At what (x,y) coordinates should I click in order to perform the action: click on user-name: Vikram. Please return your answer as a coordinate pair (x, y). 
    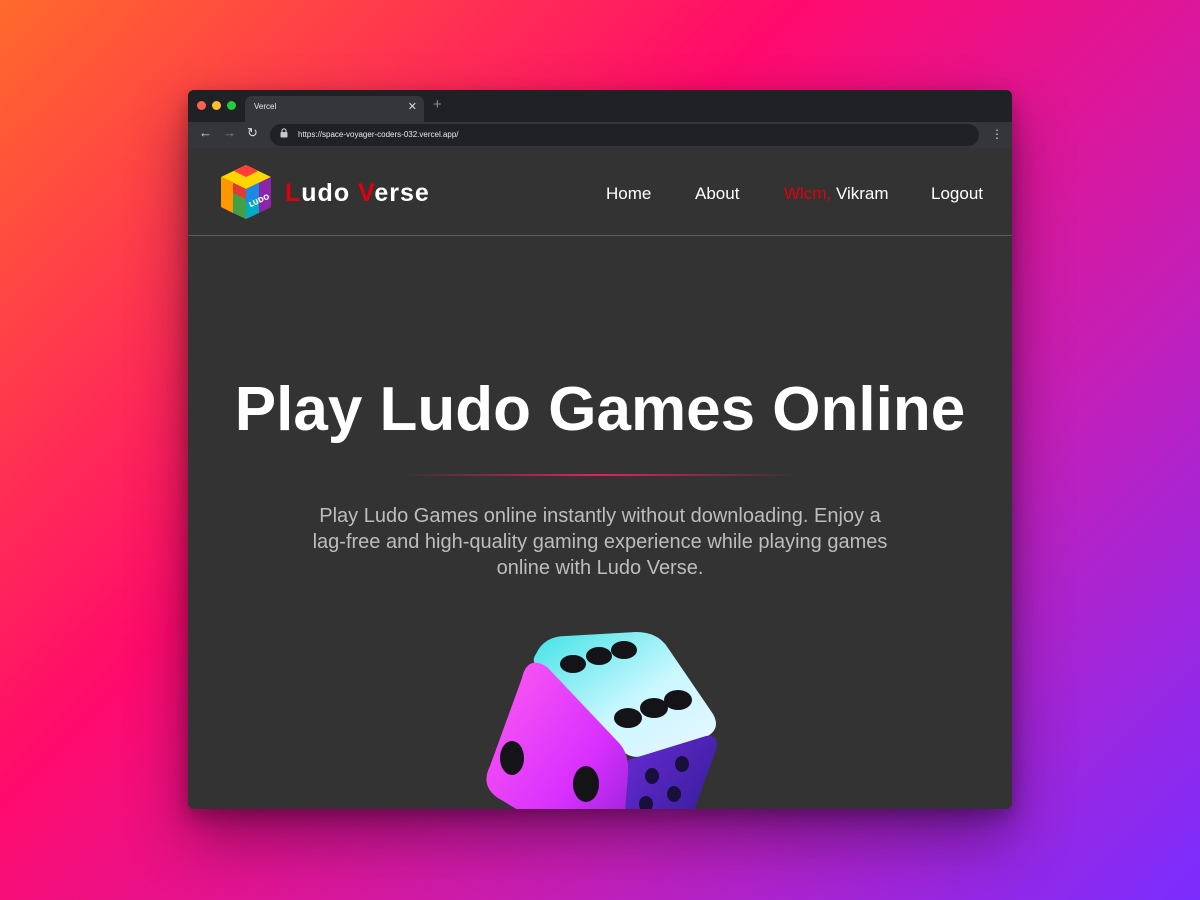
    Looking at the image, I should click on (862, 193).